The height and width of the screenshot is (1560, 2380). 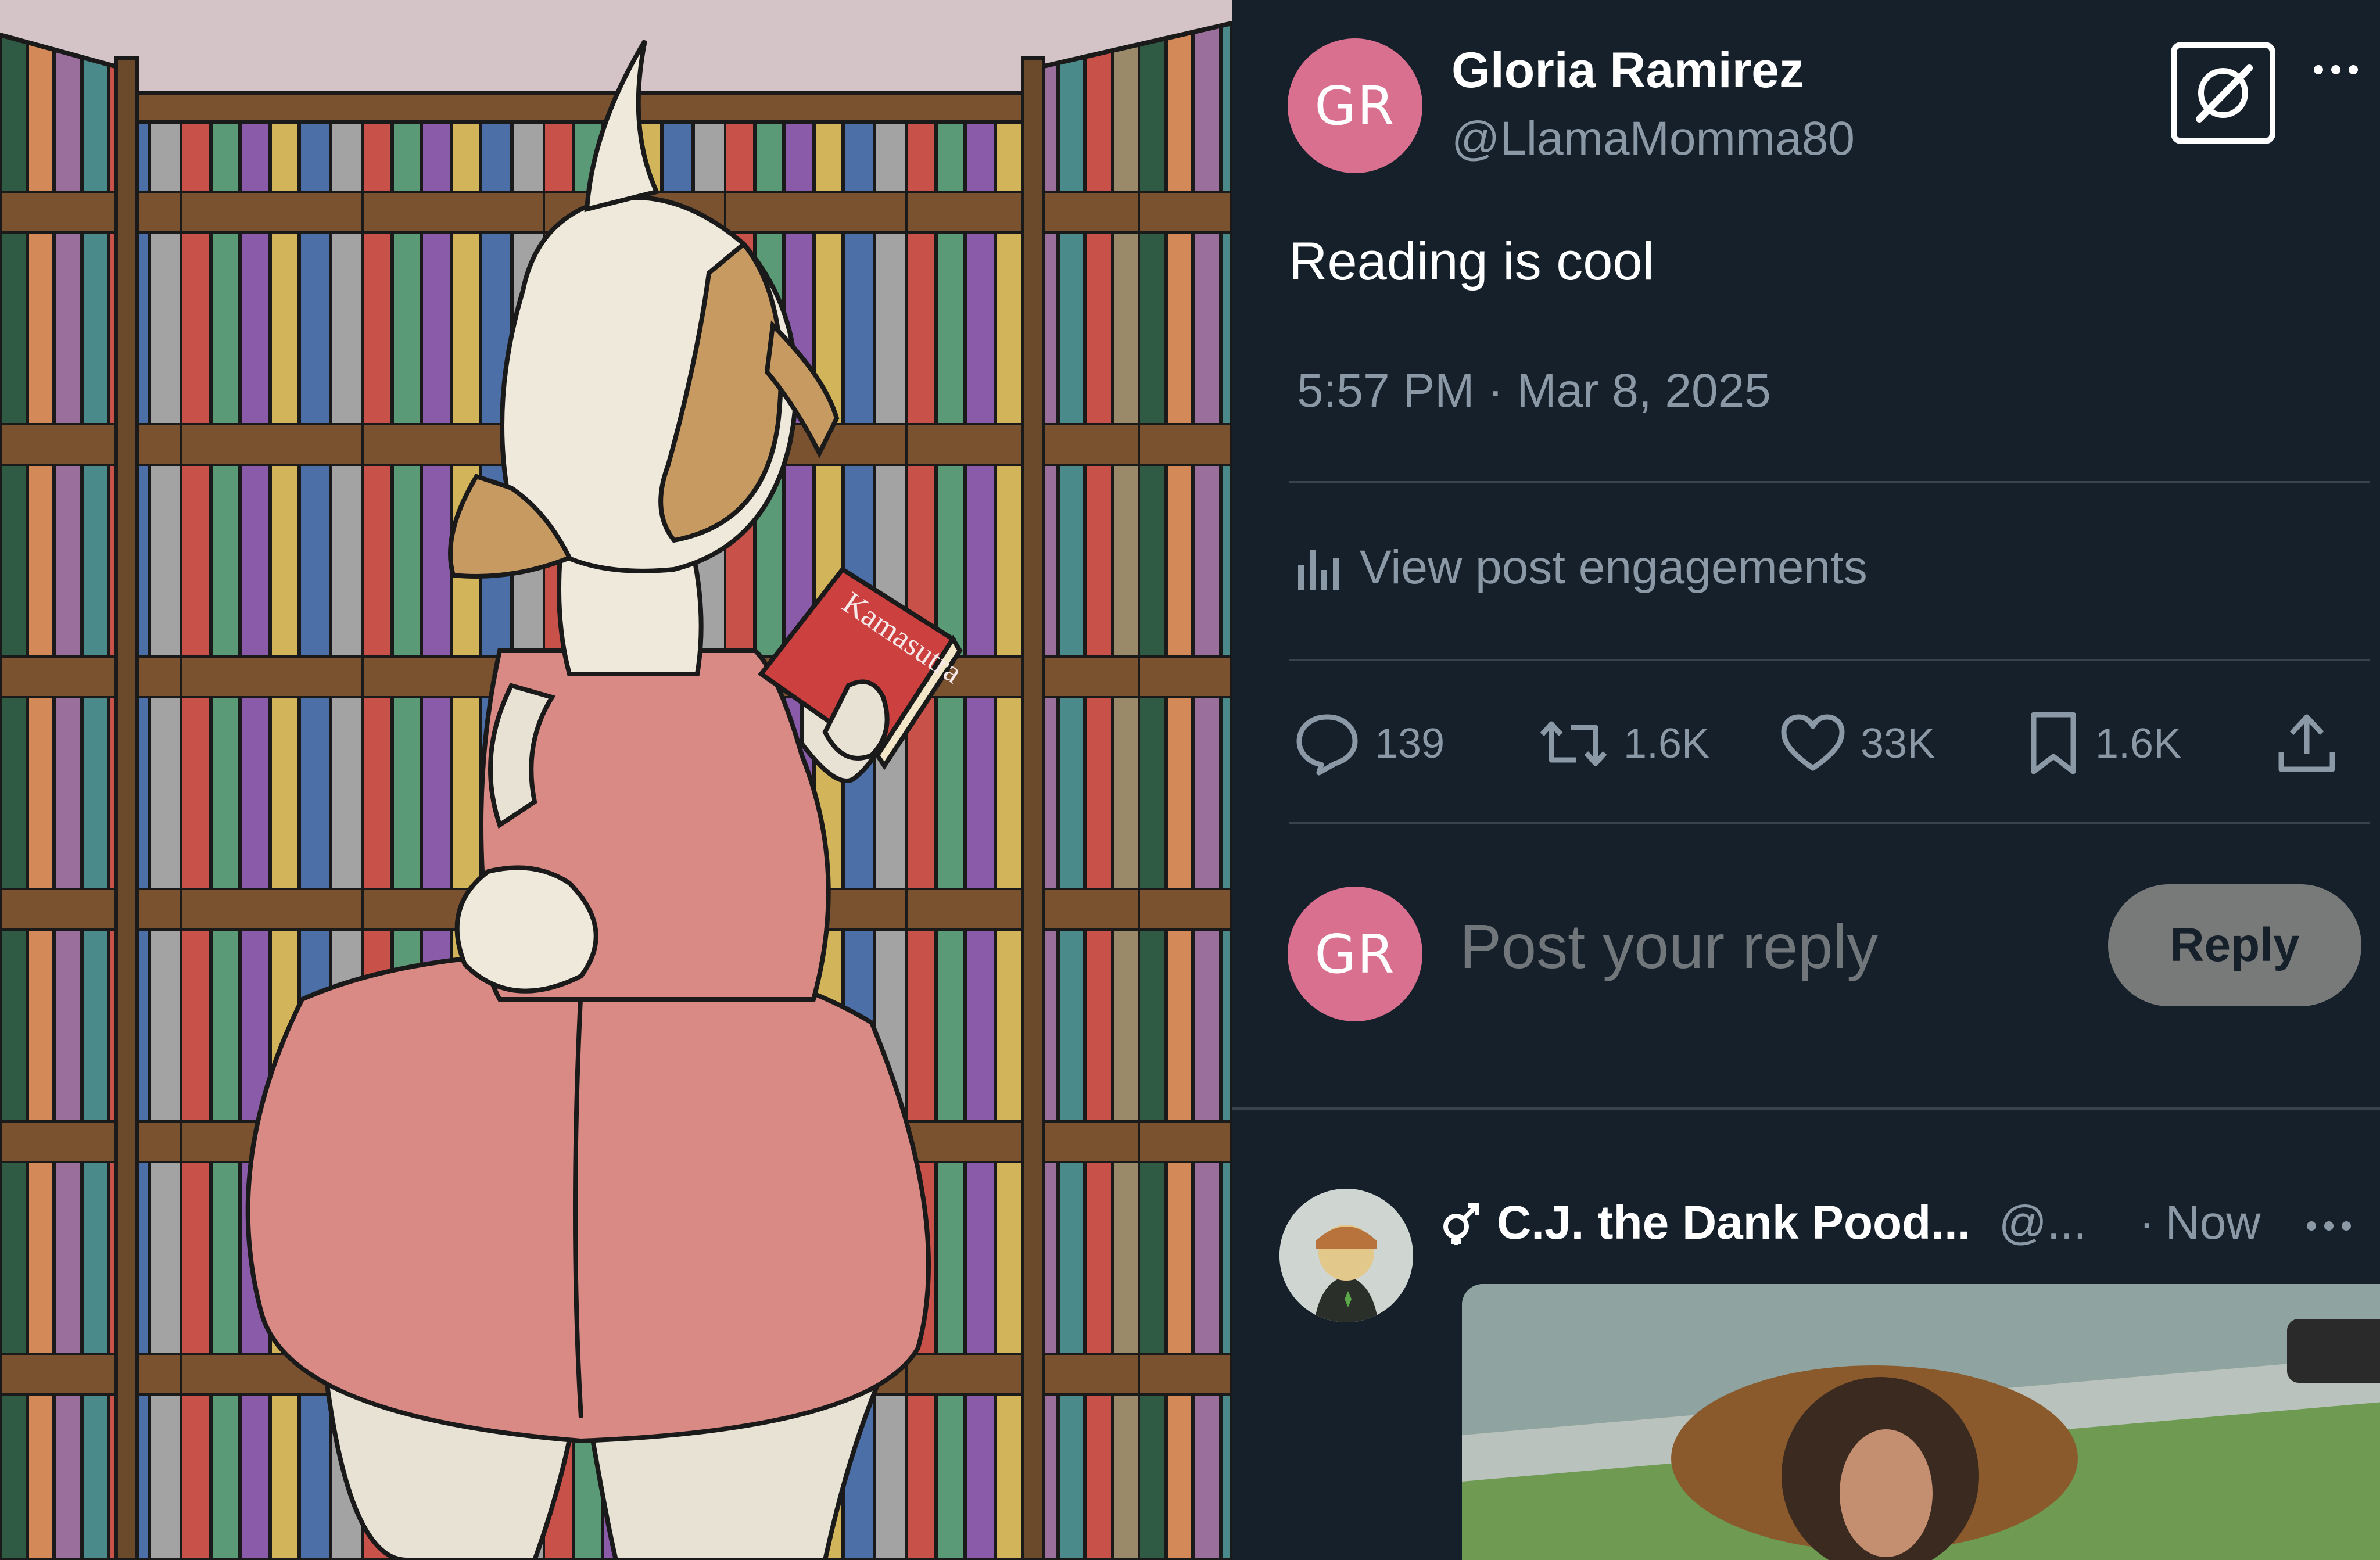 What do you see at coordinates (1461, 1224) in the screenshot?
I see `gender-icon` at bounding box center [1461, 1224].